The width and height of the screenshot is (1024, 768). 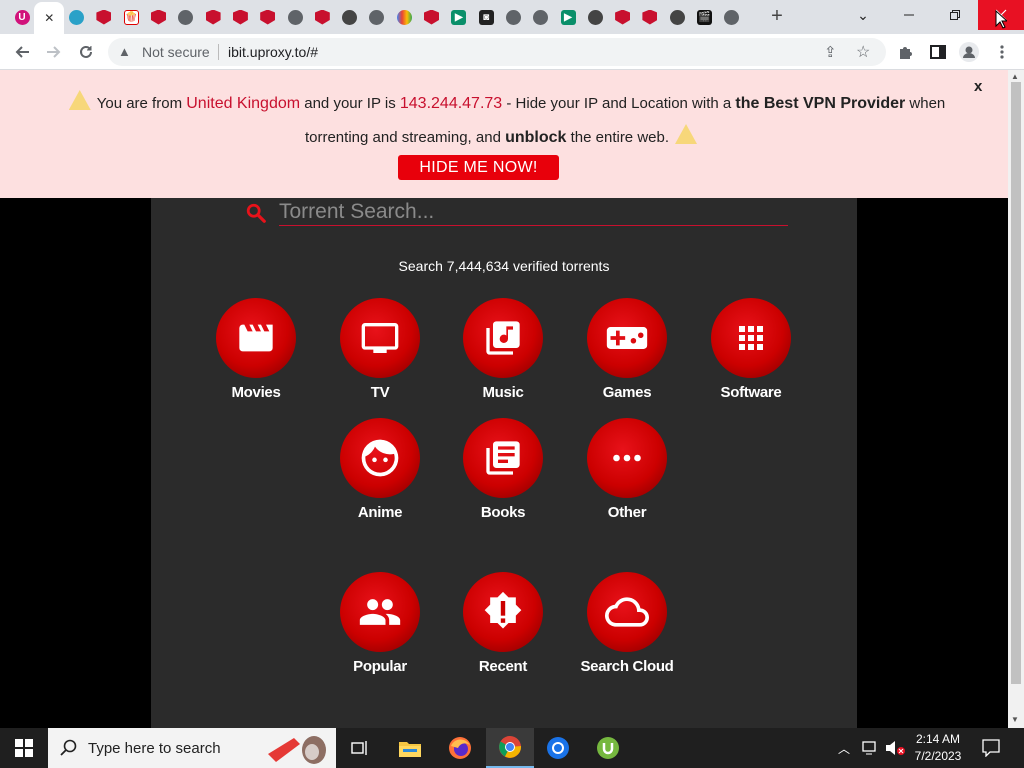 What do you see at coordinates (176, 52) in the screenshot?
I see `security-status-text: Not secure` at bounding box center [176, 52].